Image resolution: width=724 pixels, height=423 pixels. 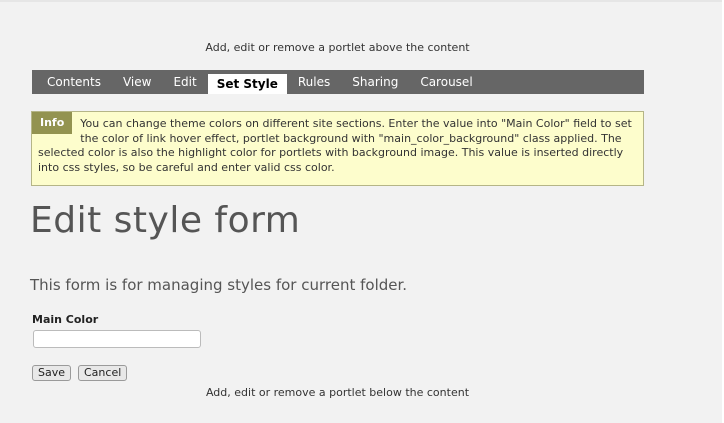 What do you see at coordinates (137, 82) in the screenshot?
I see `tab-view: View` at bounding box center [137, 82].